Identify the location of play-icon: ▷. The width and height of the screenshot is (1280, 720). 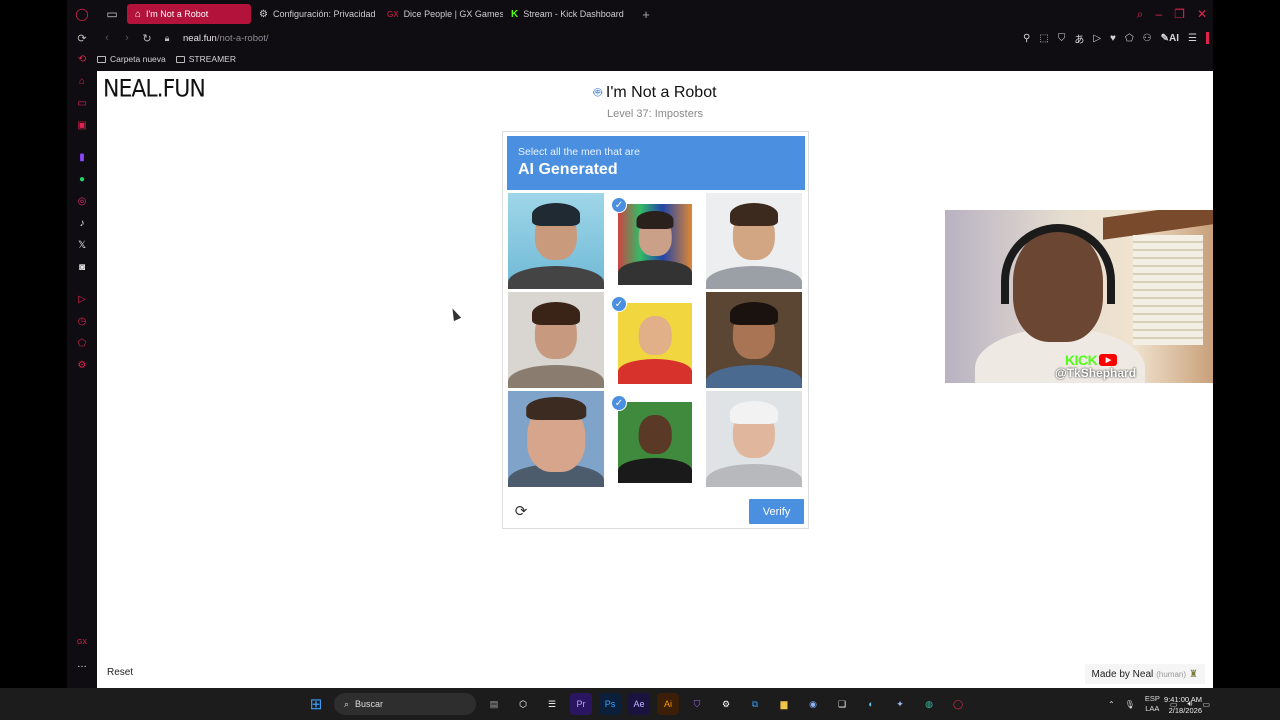
(1097, 38).